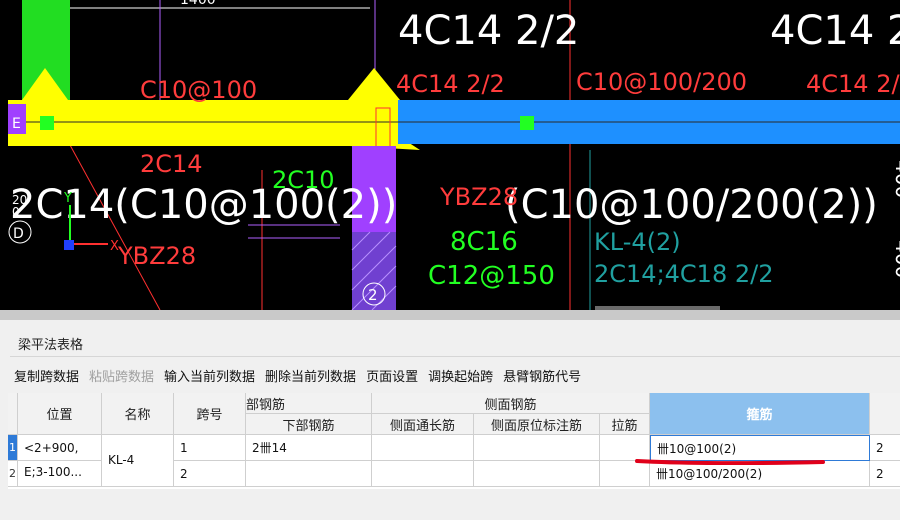 Image resolution: width=900 pixels, height=520 pixels. I want to click on beam-yellow, so click(203, 123).